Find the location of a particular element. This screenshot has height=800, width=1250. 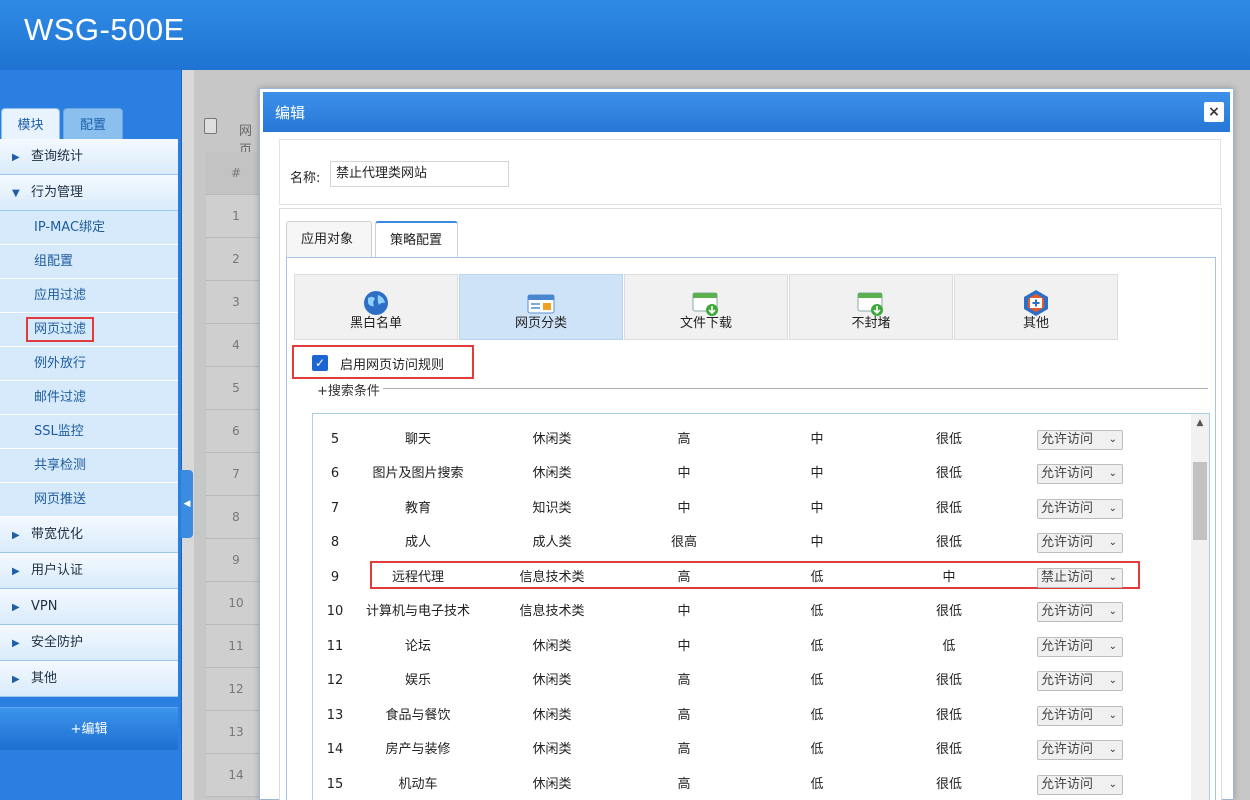

row-category-name: 远程代理 is located at coordinates (417, 577).